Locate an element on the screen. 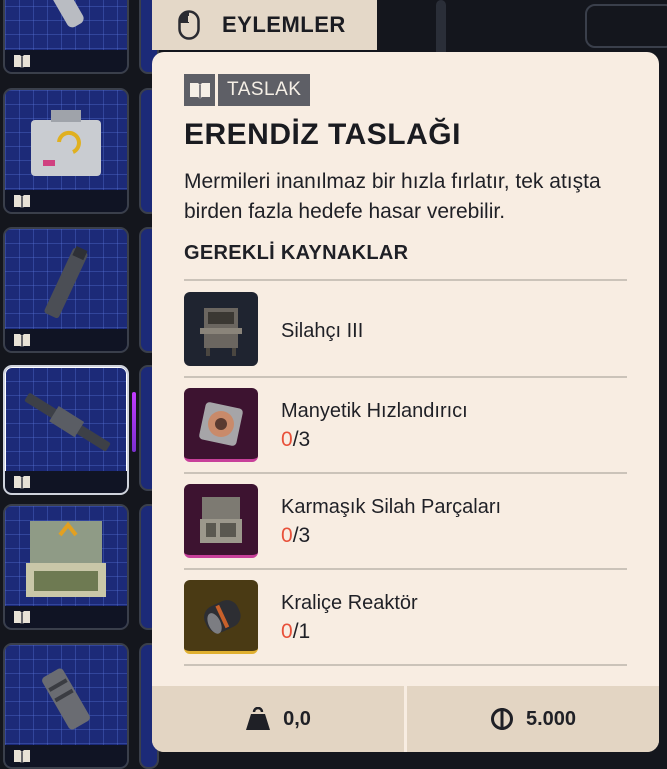  requirement-name: Silahçı III is located at coordinates (322, 331).